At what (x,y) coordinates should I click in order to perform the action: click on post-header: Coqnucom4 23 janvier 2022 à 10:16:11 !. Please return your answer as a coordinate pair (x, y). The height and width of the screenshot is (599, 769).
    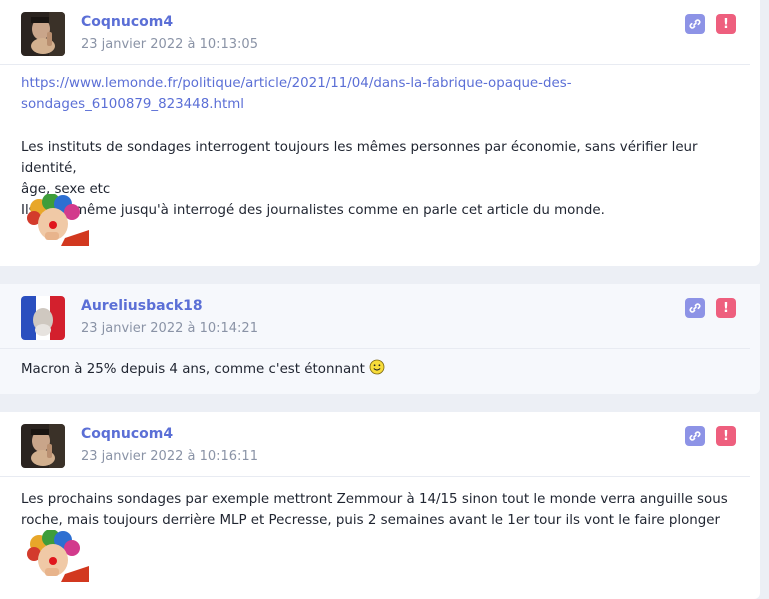
    Looking at the image, I should click on (380, 444).